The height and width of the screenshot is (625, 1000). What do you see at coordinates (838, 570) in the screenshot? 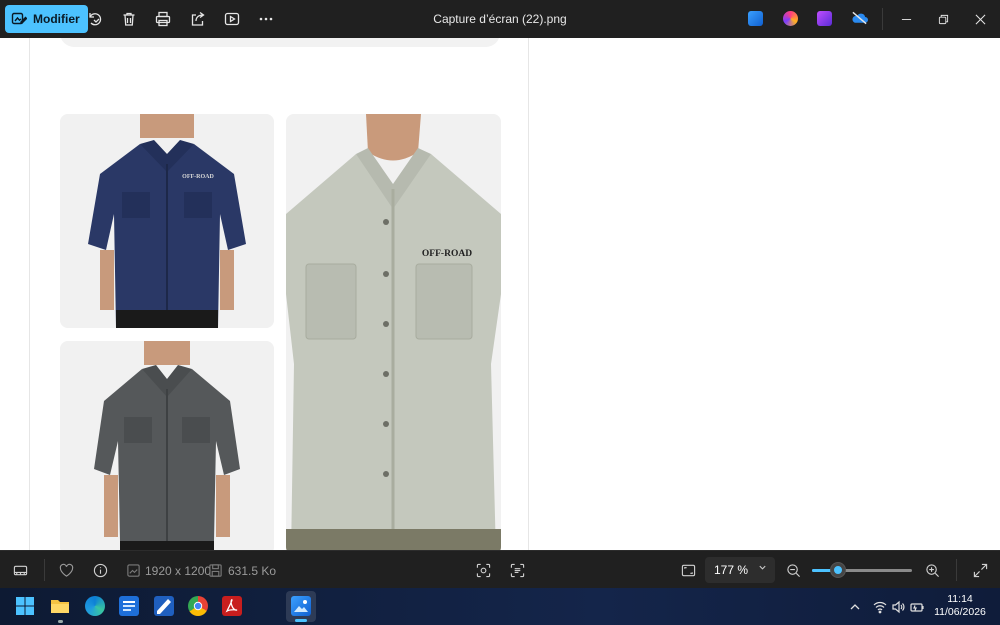
I see `zoom-slider-thumb` at bounding box center [838, 570].